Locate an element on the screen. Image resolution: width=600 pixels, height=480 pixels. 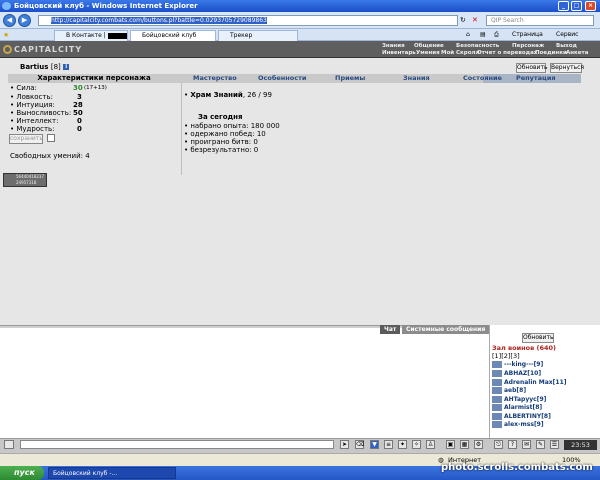
save-stats-button: сохранить is located at coordinates (26, 139).